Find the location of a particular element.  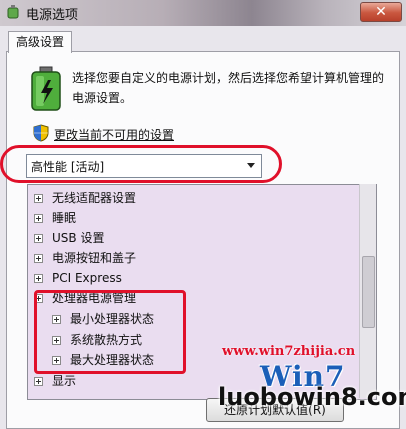

title-bar: 电源选项 ✕ is located at coordinates (203, 13).